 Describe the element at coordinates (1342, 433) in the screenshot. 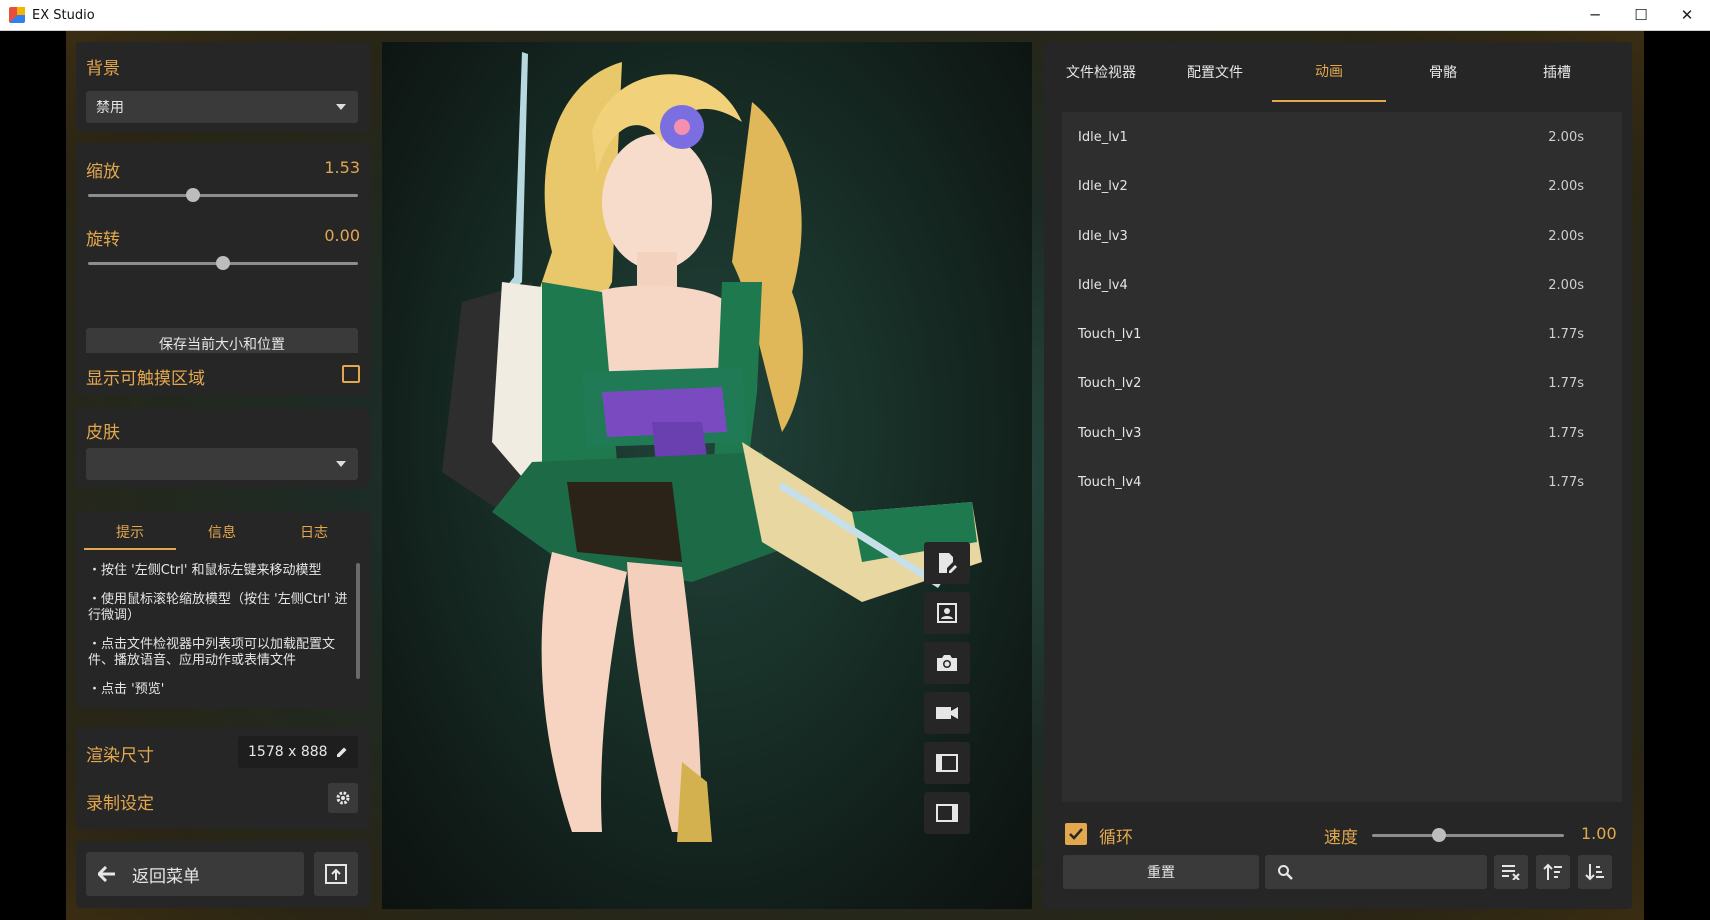

I see `animation-row: Touch_lv3 1.77s` at that location.